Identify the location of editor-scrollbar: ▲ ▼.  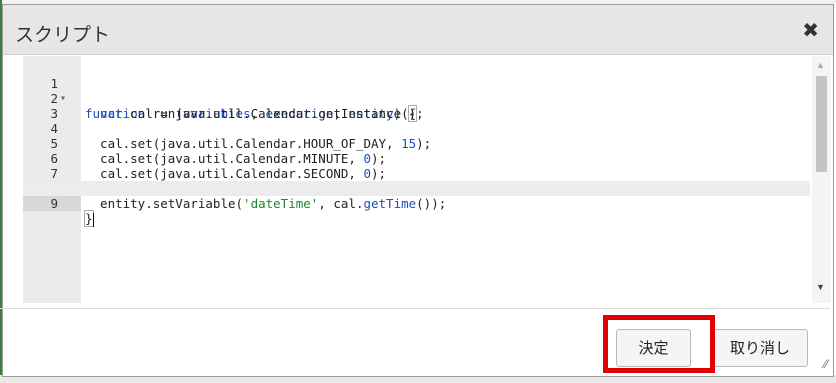
(821, 179).